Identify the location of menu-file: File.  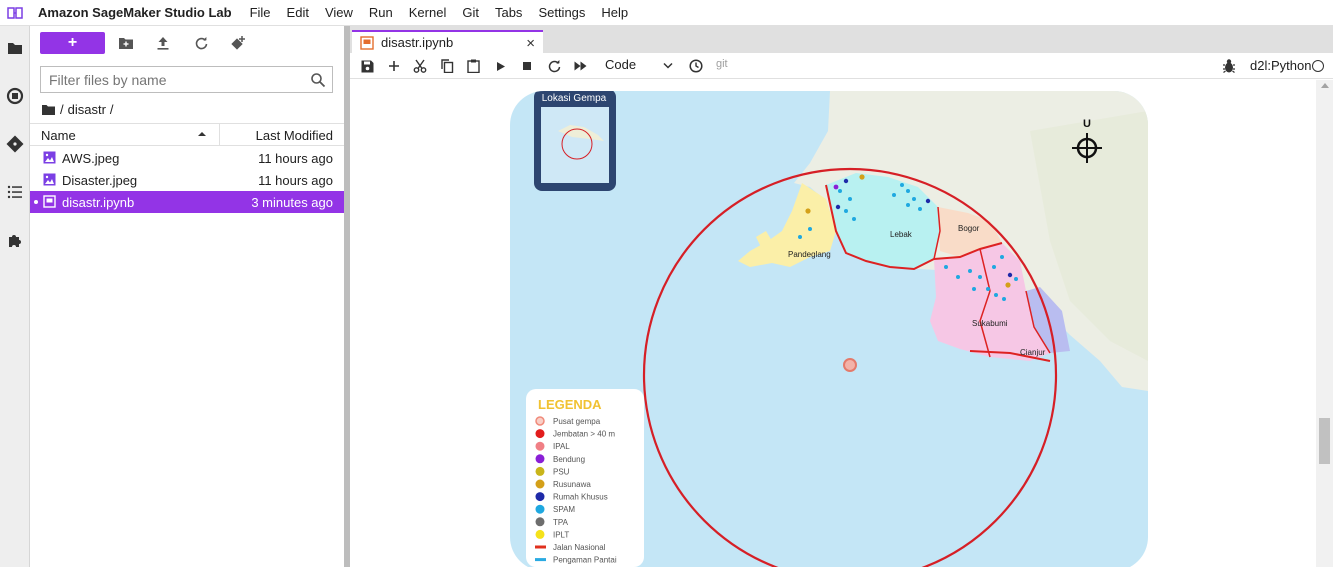
(260, 12).